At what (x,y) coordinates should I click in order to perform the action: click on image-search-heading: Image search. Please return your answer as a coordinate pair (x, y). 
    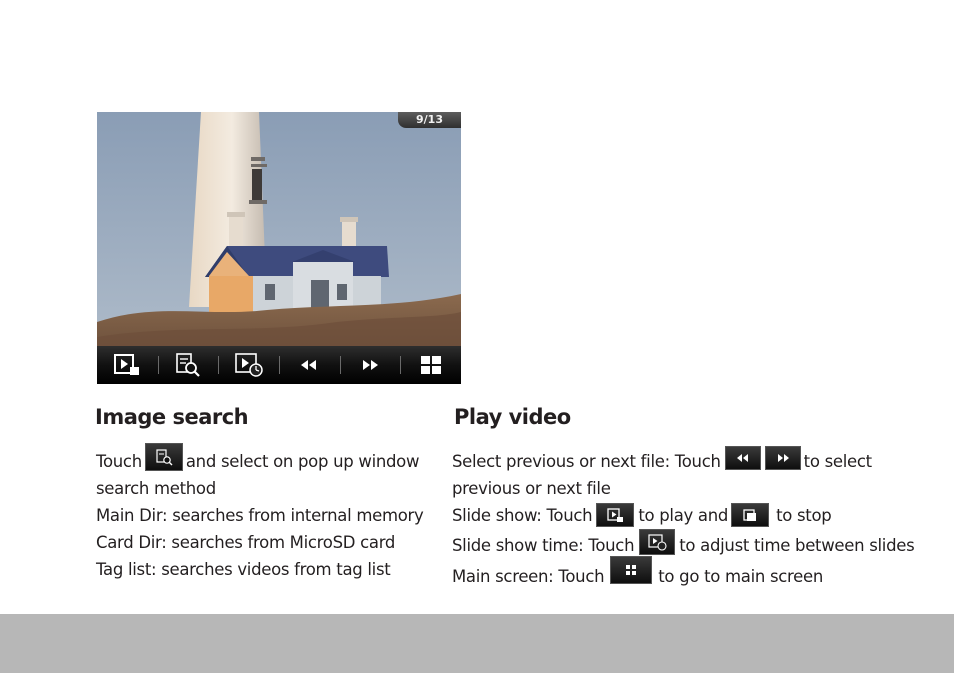
    Looking at the image, I should click on (172, 417).